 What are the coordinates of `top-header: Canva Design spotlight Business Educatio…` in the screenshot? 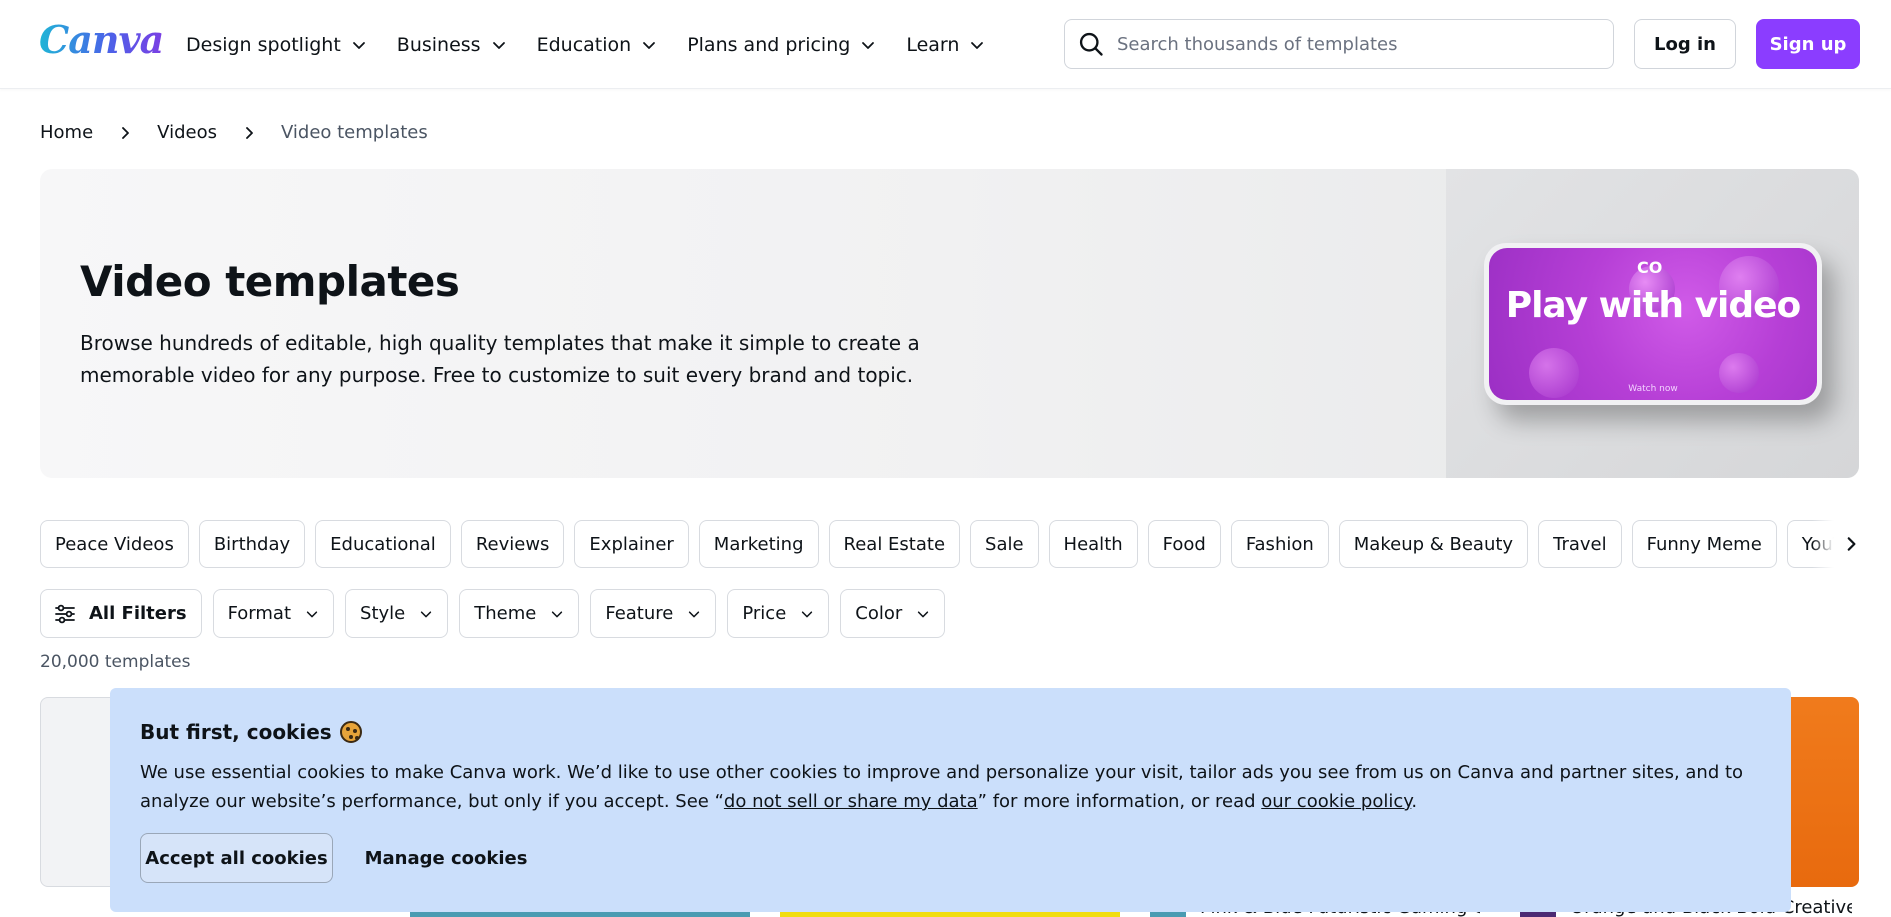 It's located at (945, 44).